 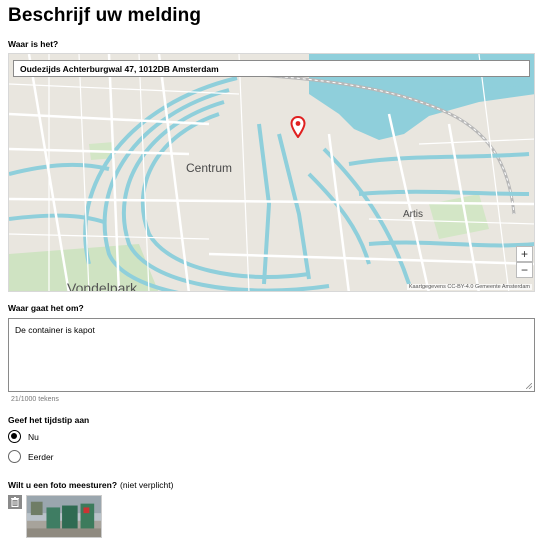 I want to click on resize-handle-icon, so click(x=529, y=386).